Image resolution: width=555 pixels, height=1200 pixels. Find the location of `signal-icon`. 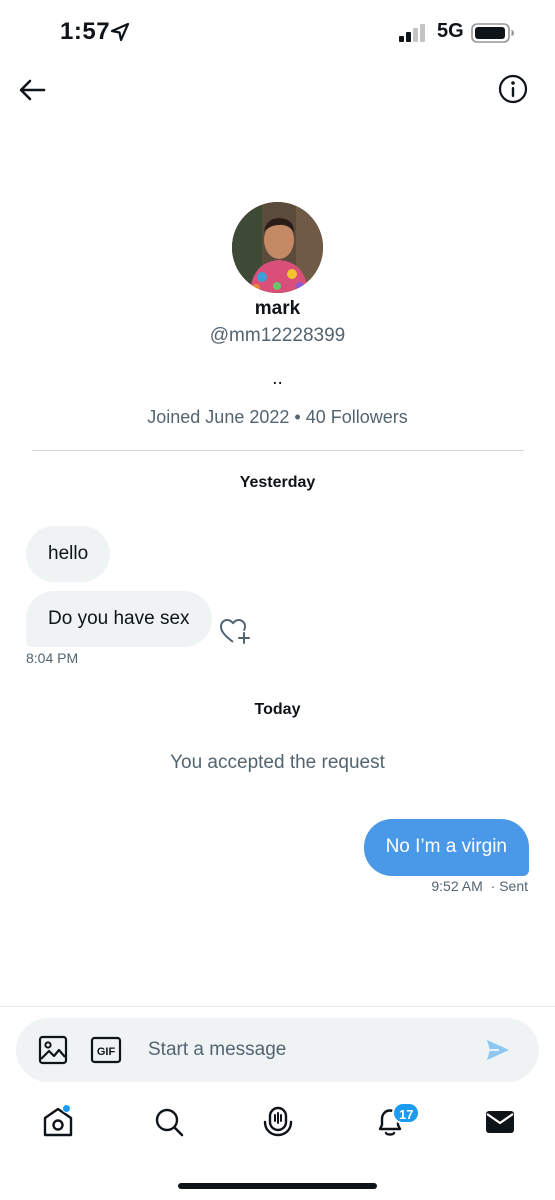

signal-icon is located at coordinates (412, 33).